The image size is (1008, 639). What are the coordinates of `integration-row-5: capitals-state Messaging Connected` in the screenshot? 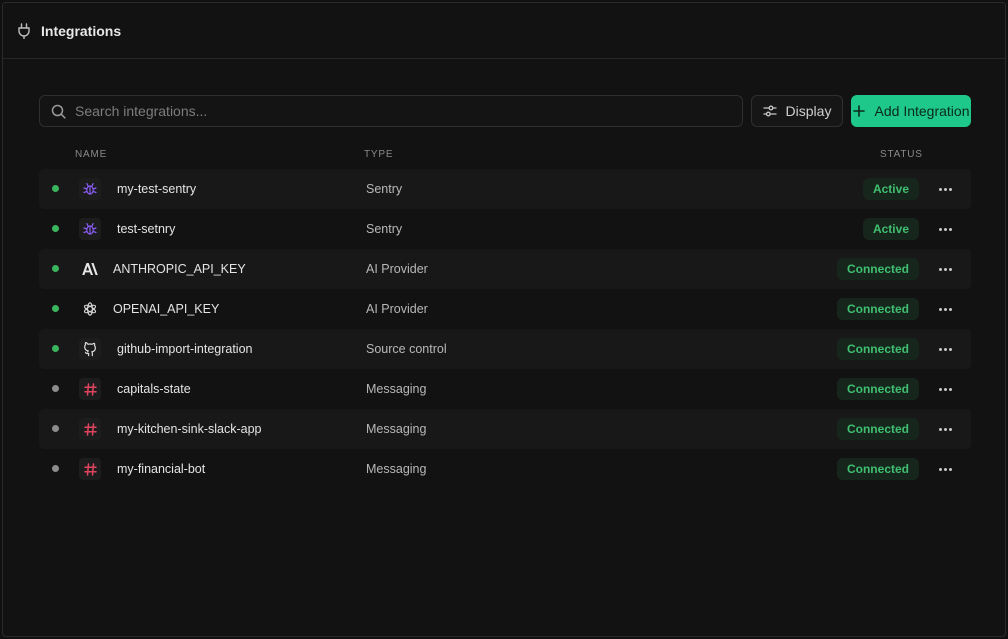 It's located at (505, 389).